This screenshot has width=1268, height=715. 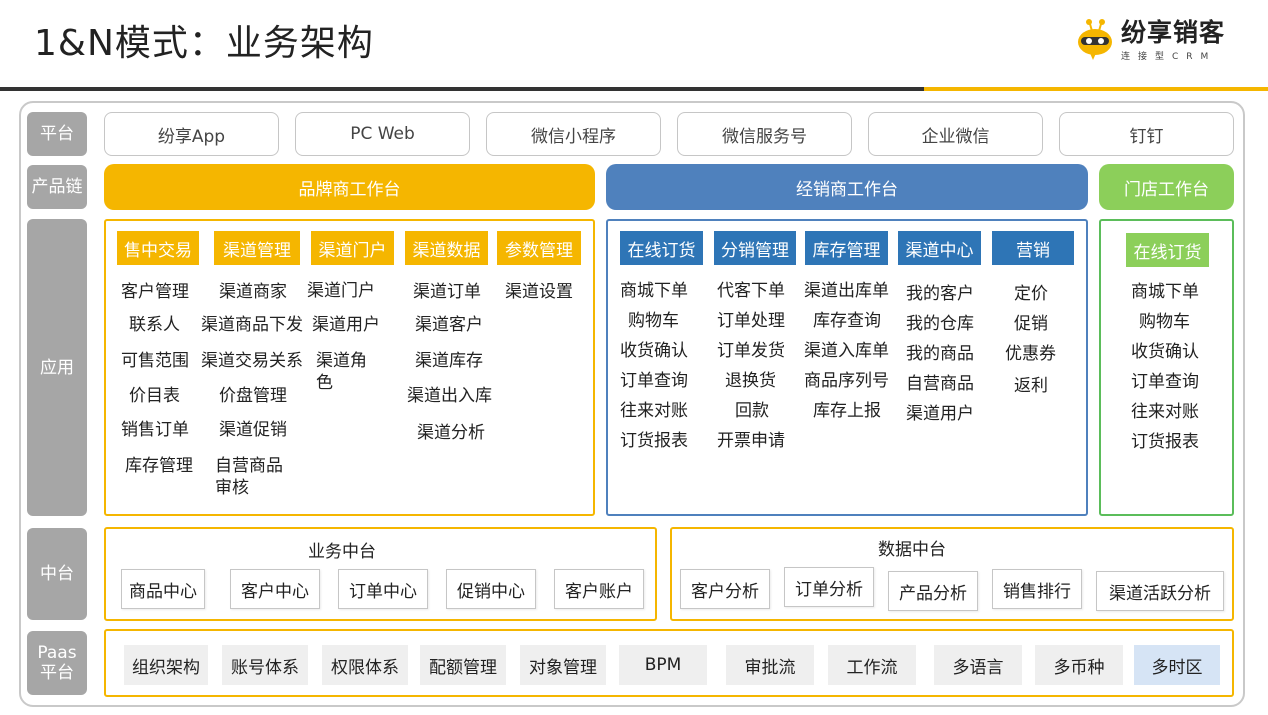 I want to click on header-rule-gold, so click(x=1096, y=89).